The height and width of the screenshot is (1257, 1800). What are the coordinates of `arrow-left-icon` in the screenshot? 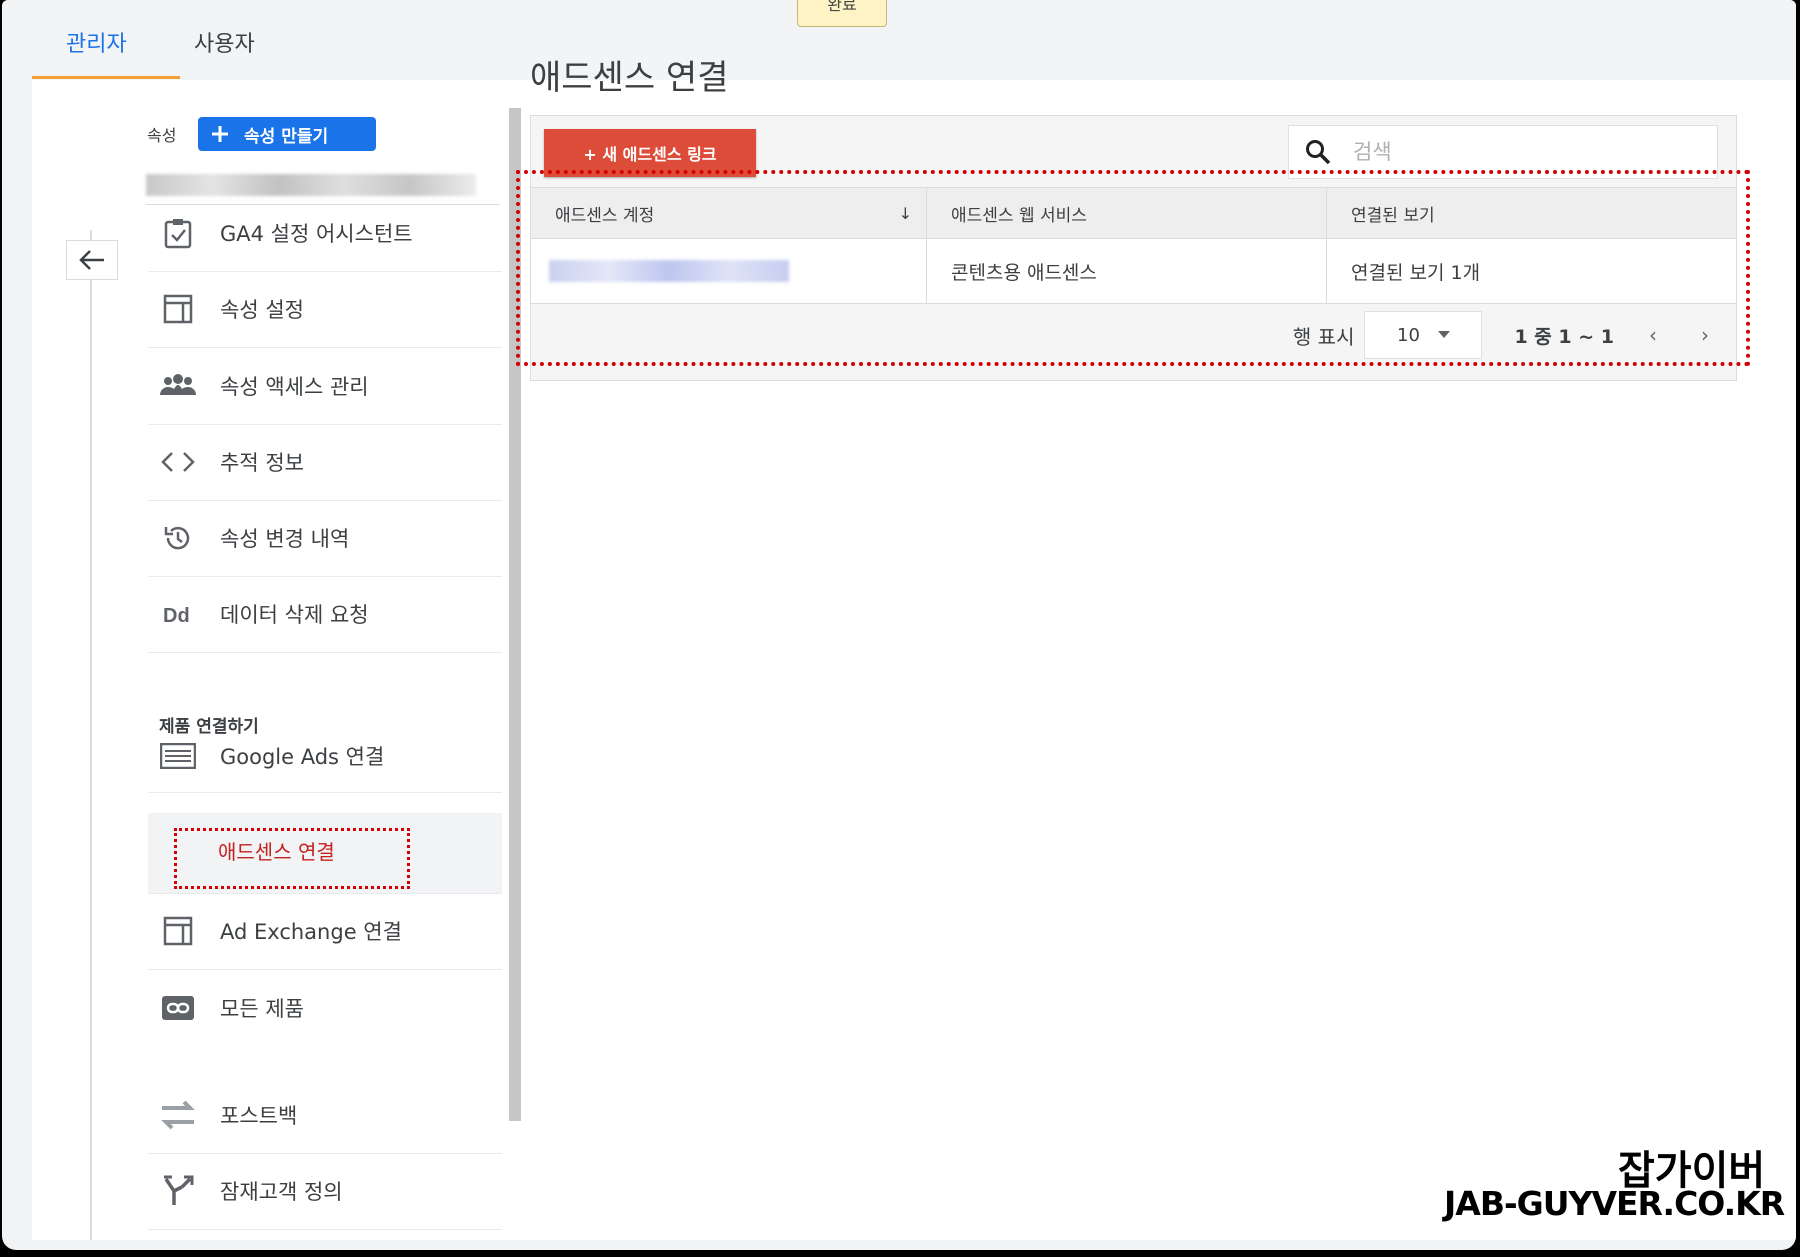 It's located at (91, 260).